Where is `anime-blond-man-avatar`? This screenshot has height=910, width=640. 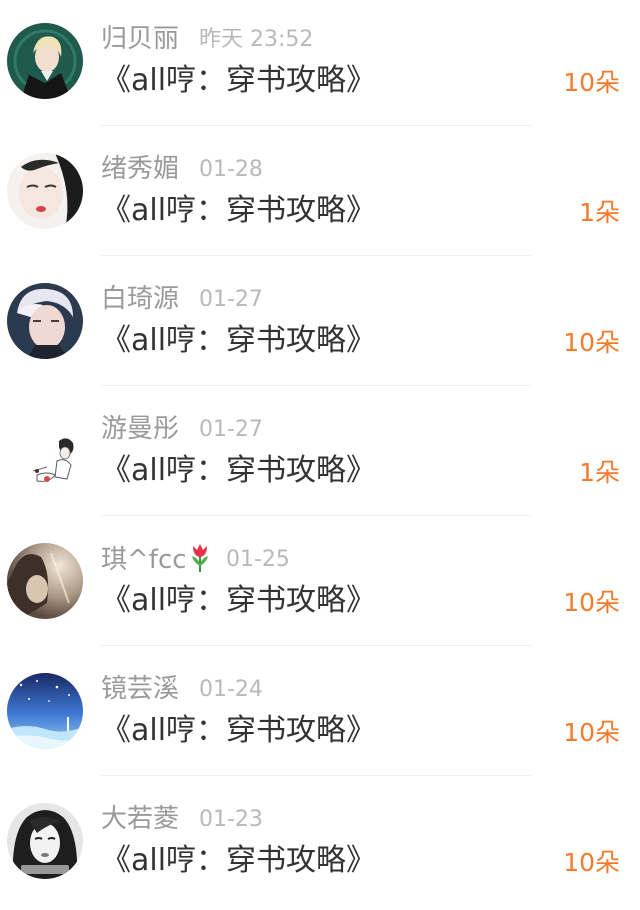 anime-blond-man-avatar is located at coordinates (45, 61).